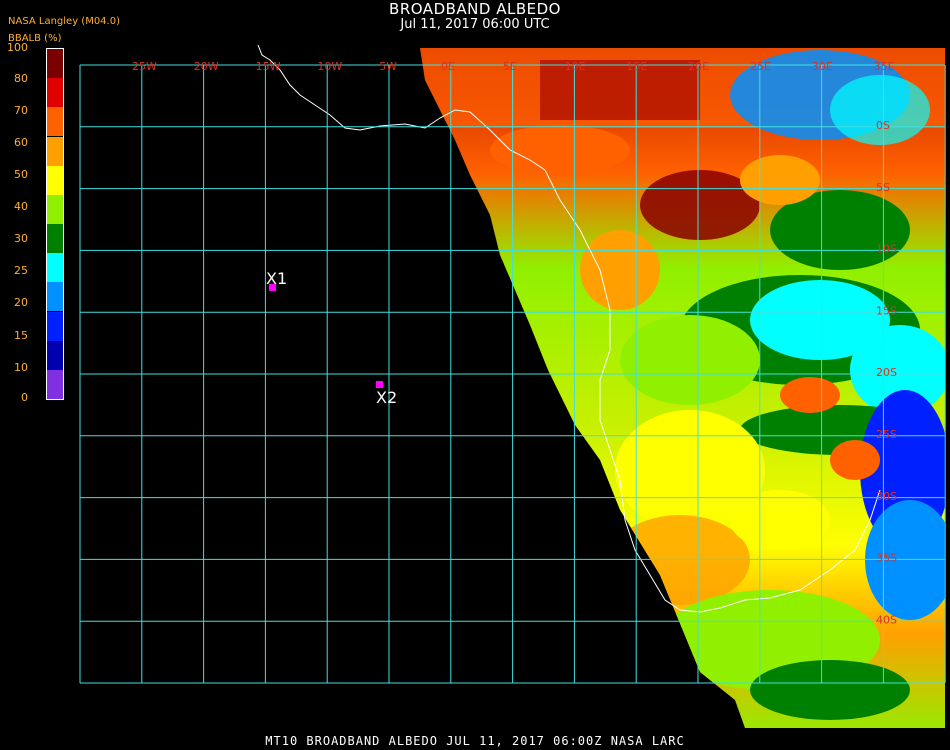  What do you see at coordinates (276, 278) in the screenshot?
I see `marker-x1-label: X1` at bounding box center [276, 278].